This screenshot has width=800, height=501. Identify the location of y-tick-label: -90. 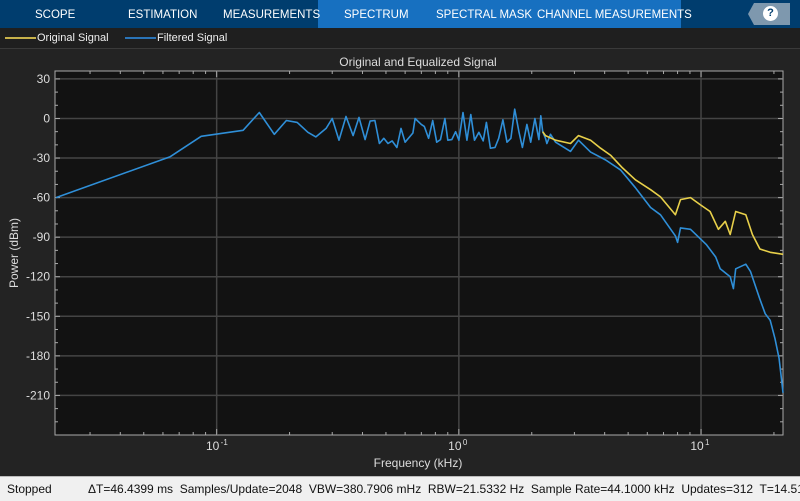
(42, 237).